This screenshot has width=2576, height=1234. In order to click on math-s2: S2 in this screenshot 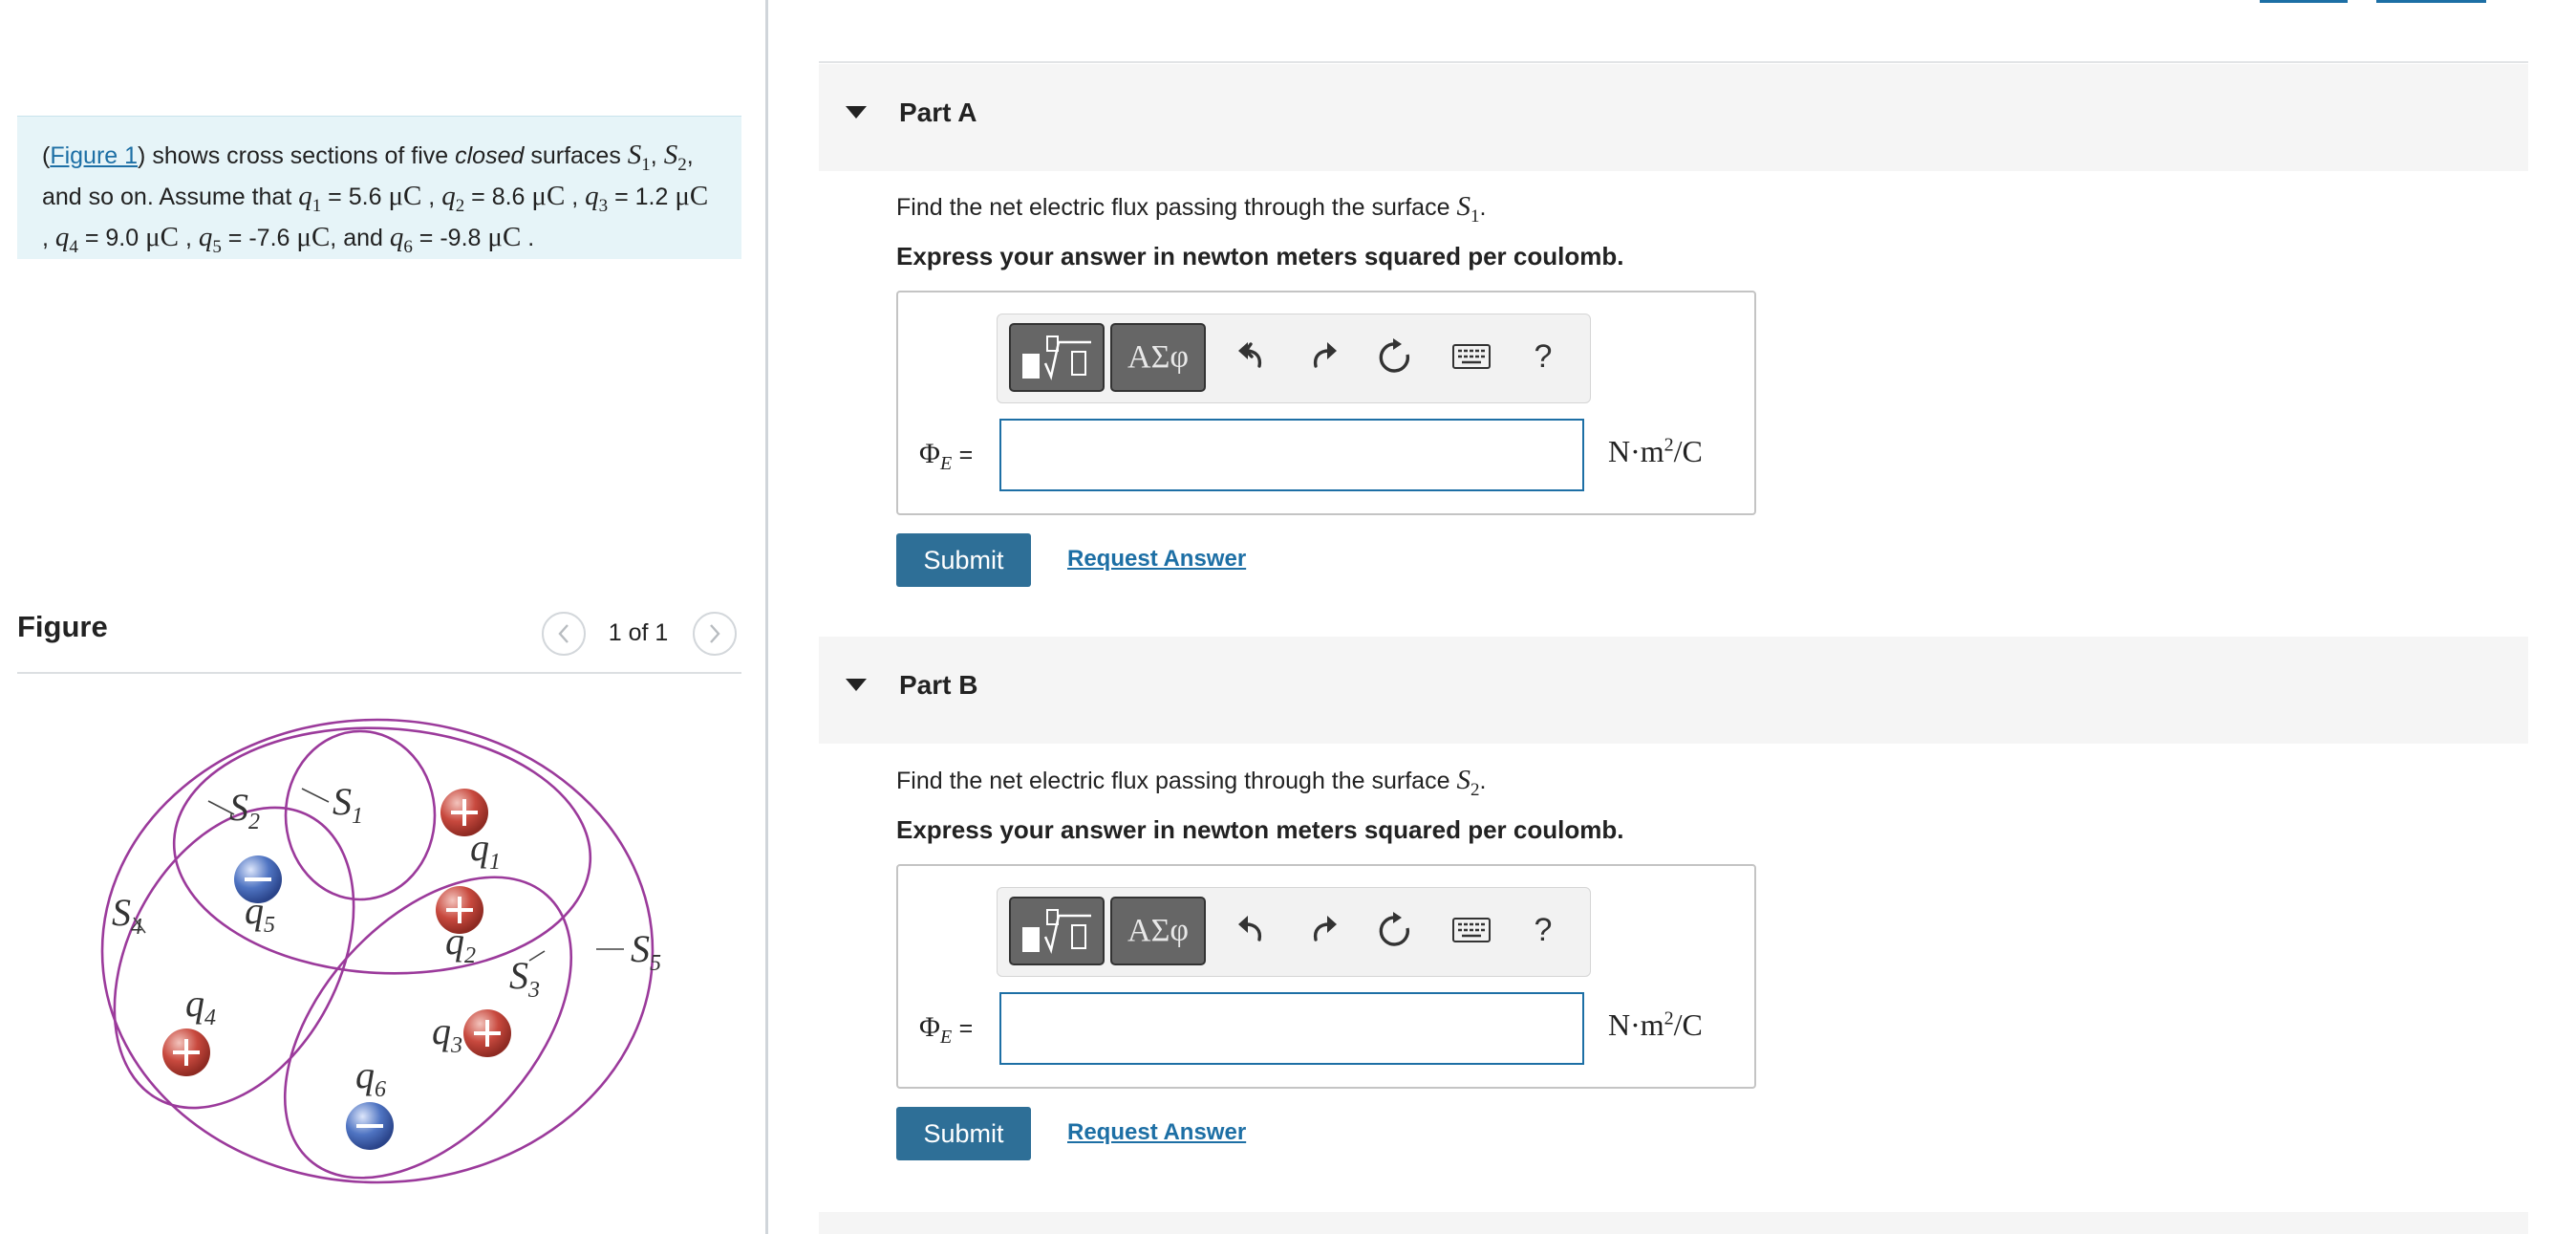, I will do `click(675, 157)`.